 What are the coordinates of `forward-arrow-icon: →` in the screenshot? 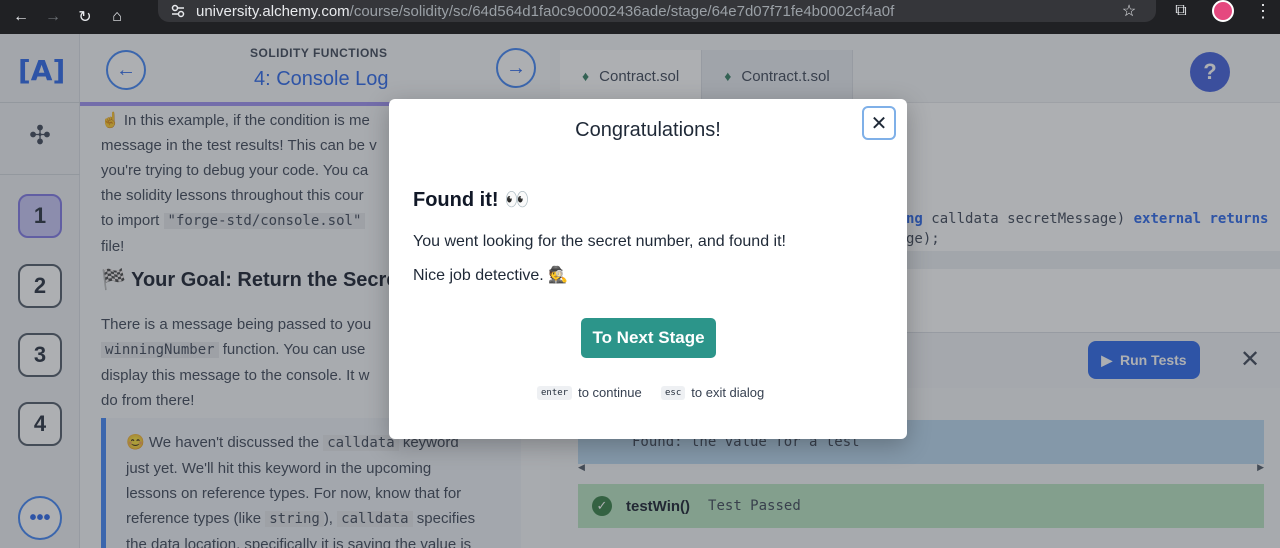 It's located at (53, 17).